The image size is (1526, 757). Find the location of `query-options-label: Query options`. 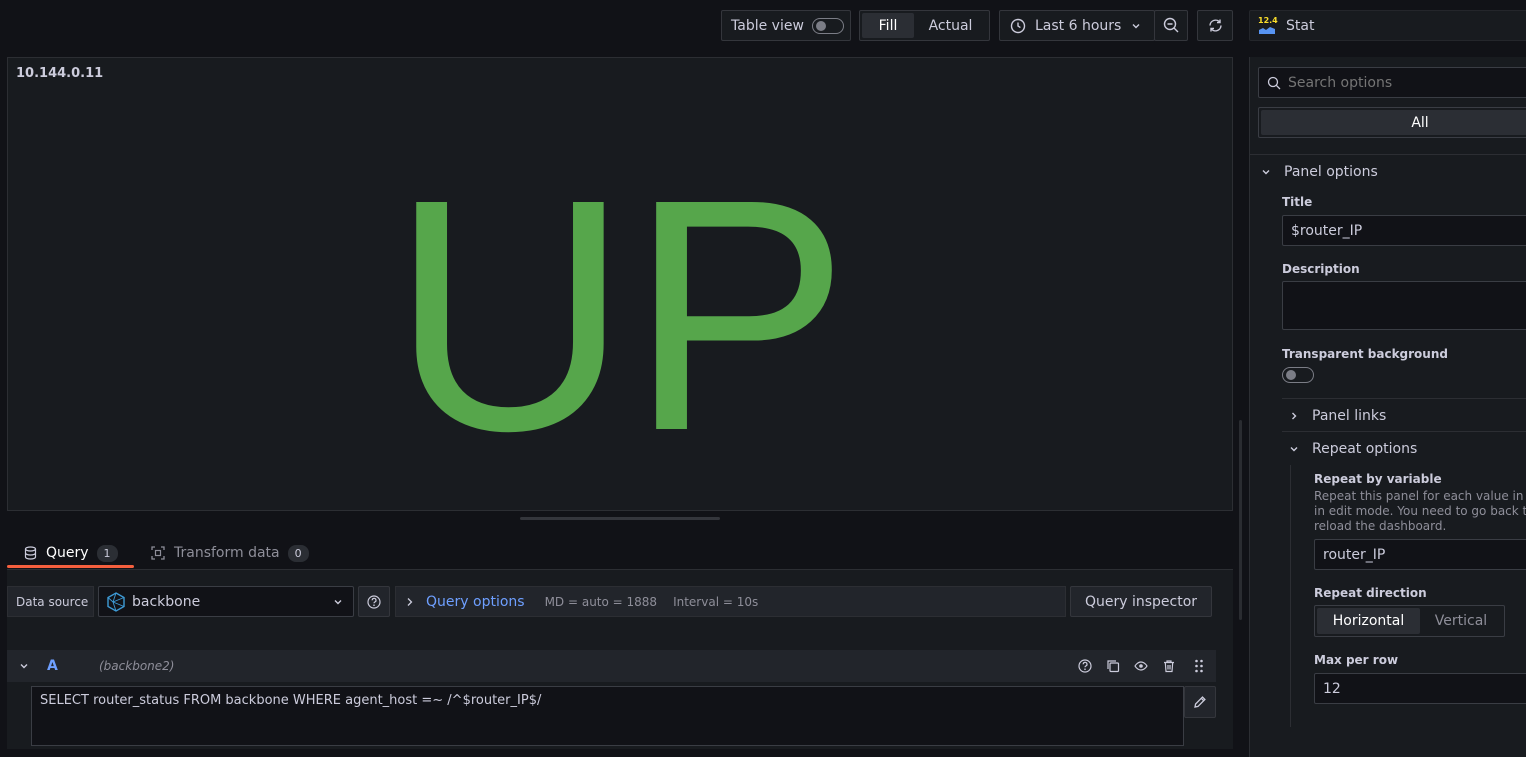

query-options-label: Query options is located at coordinates (475, 602).